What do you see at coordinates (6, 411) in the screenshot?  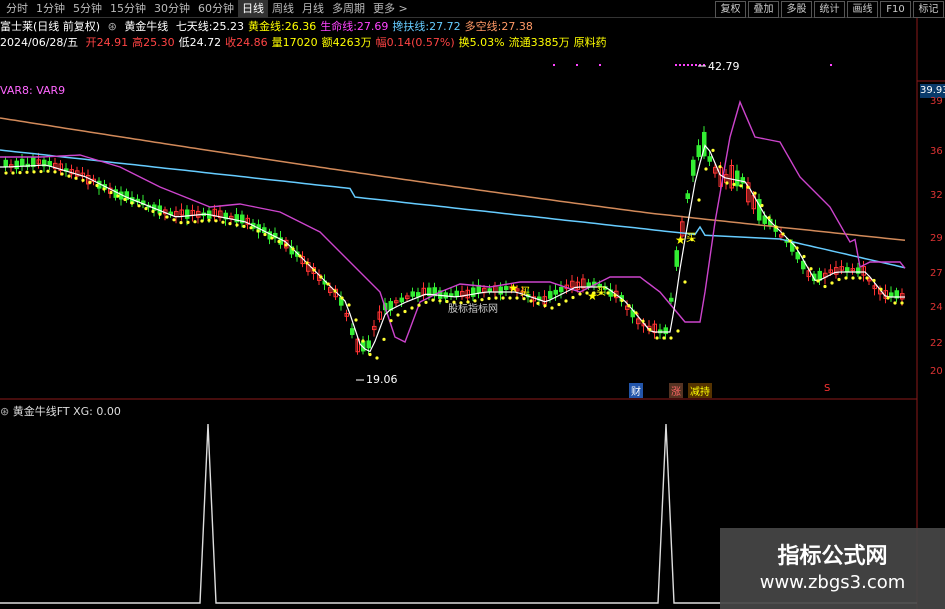 I see `subchart-settings-icon: ⊛` at bounding box center [6, 411].